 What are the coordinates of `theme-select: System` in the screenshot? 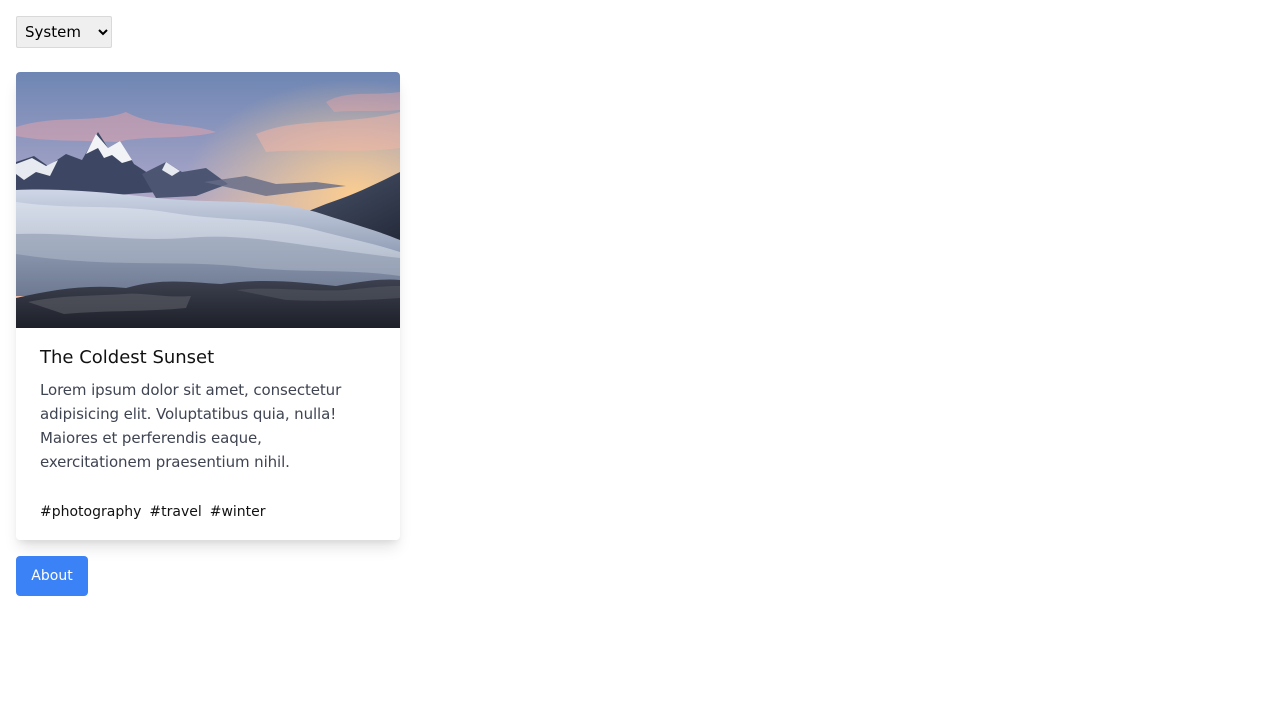 It's located at (64, 32).